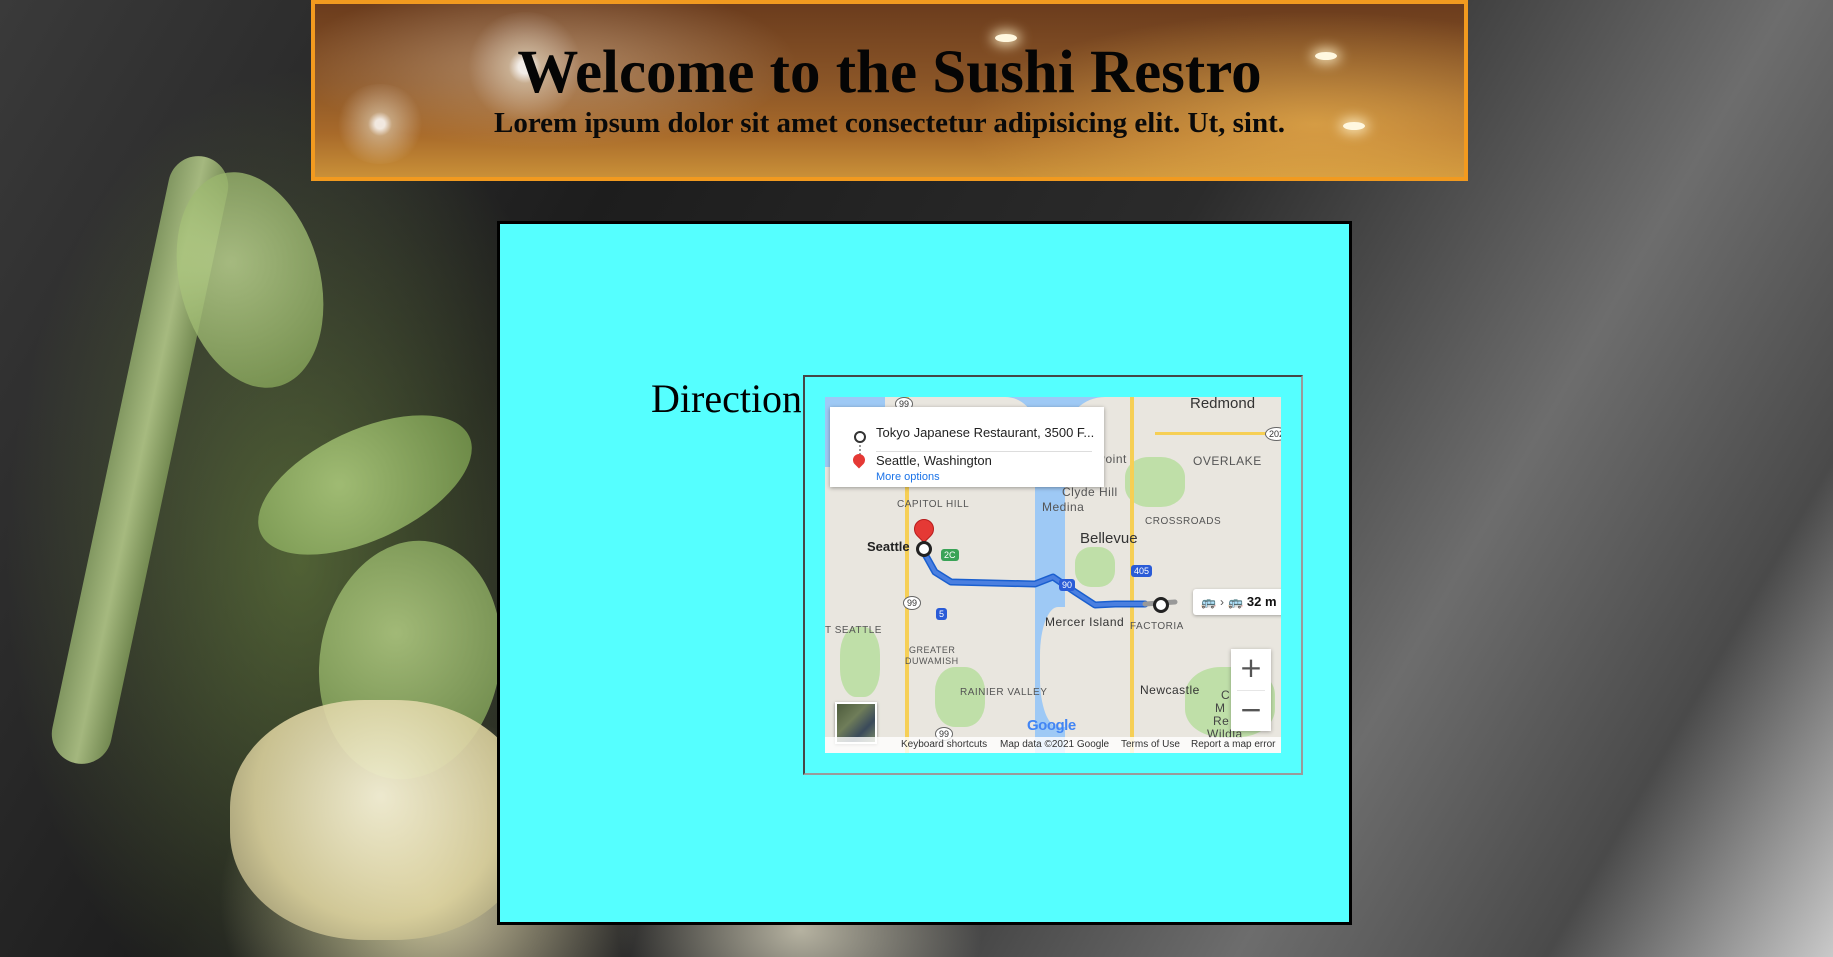 This screenshot has height=957, width=1833. What do you see at coordinates (1067, 585) in the screenshot?
I see `highway-badge: 90` at bounding box center [1067, 585].